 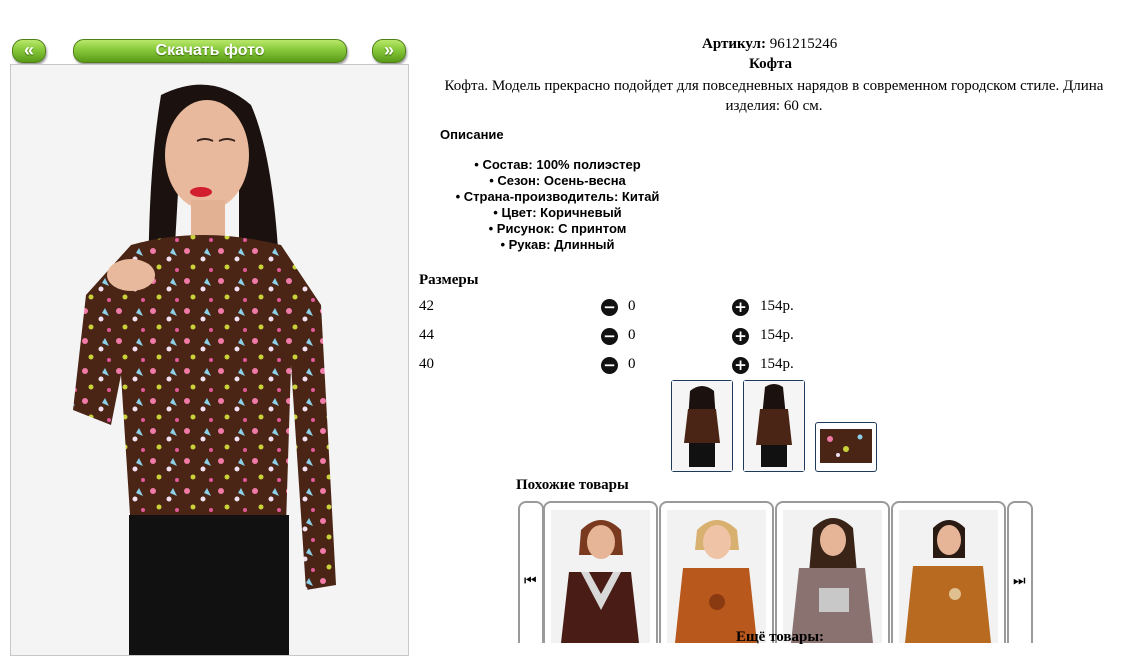 I want to click on carousel-last-button: ⏭, so click(x=1020, y=572).